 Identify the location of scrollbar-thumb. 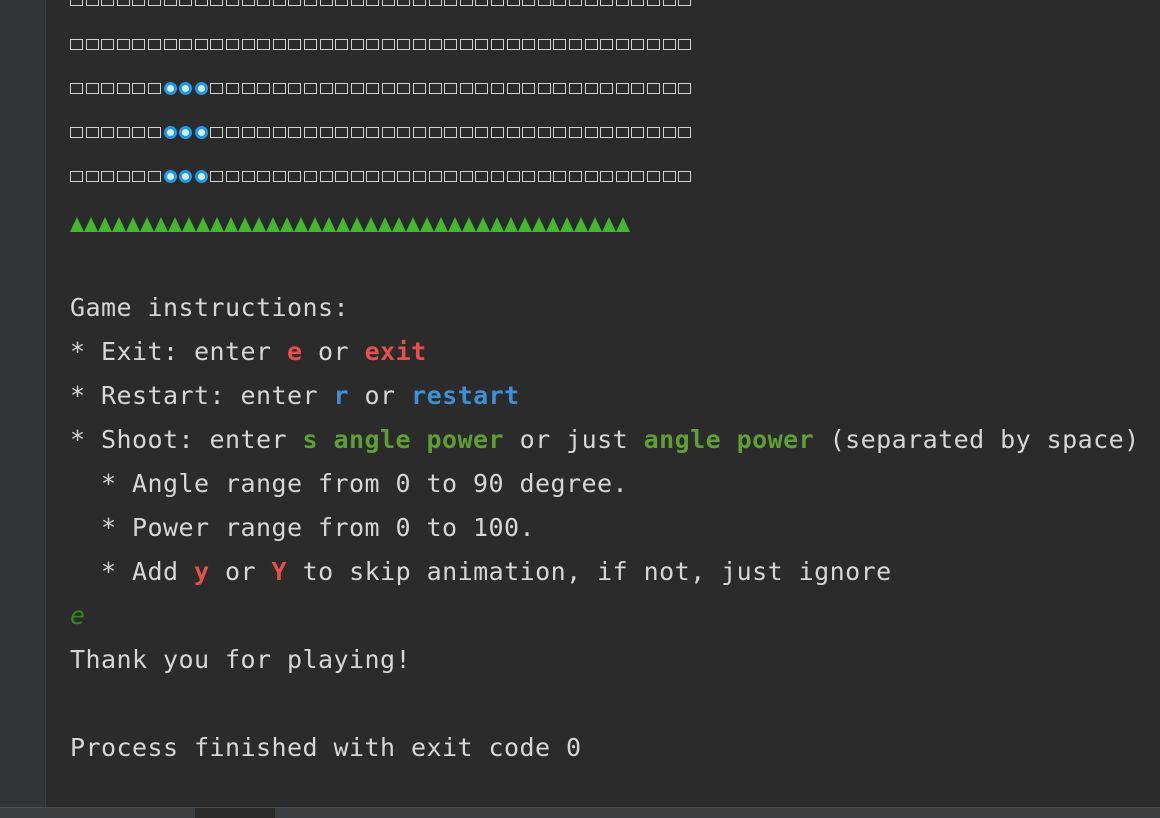
(235, 813).